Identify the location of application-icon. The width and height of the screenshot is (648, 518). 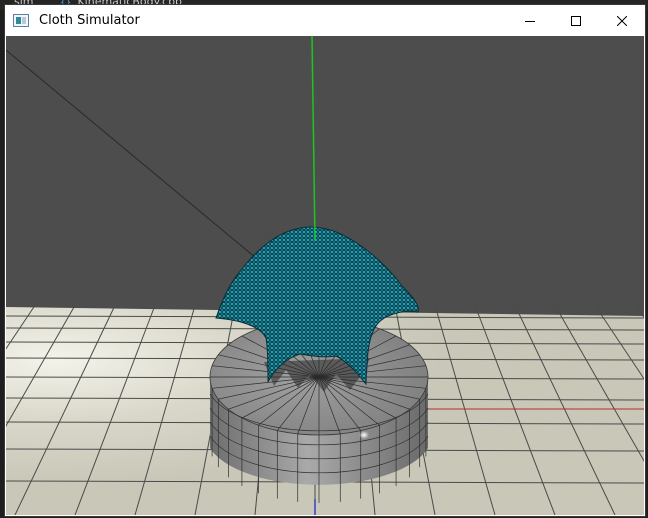
(21, 20).